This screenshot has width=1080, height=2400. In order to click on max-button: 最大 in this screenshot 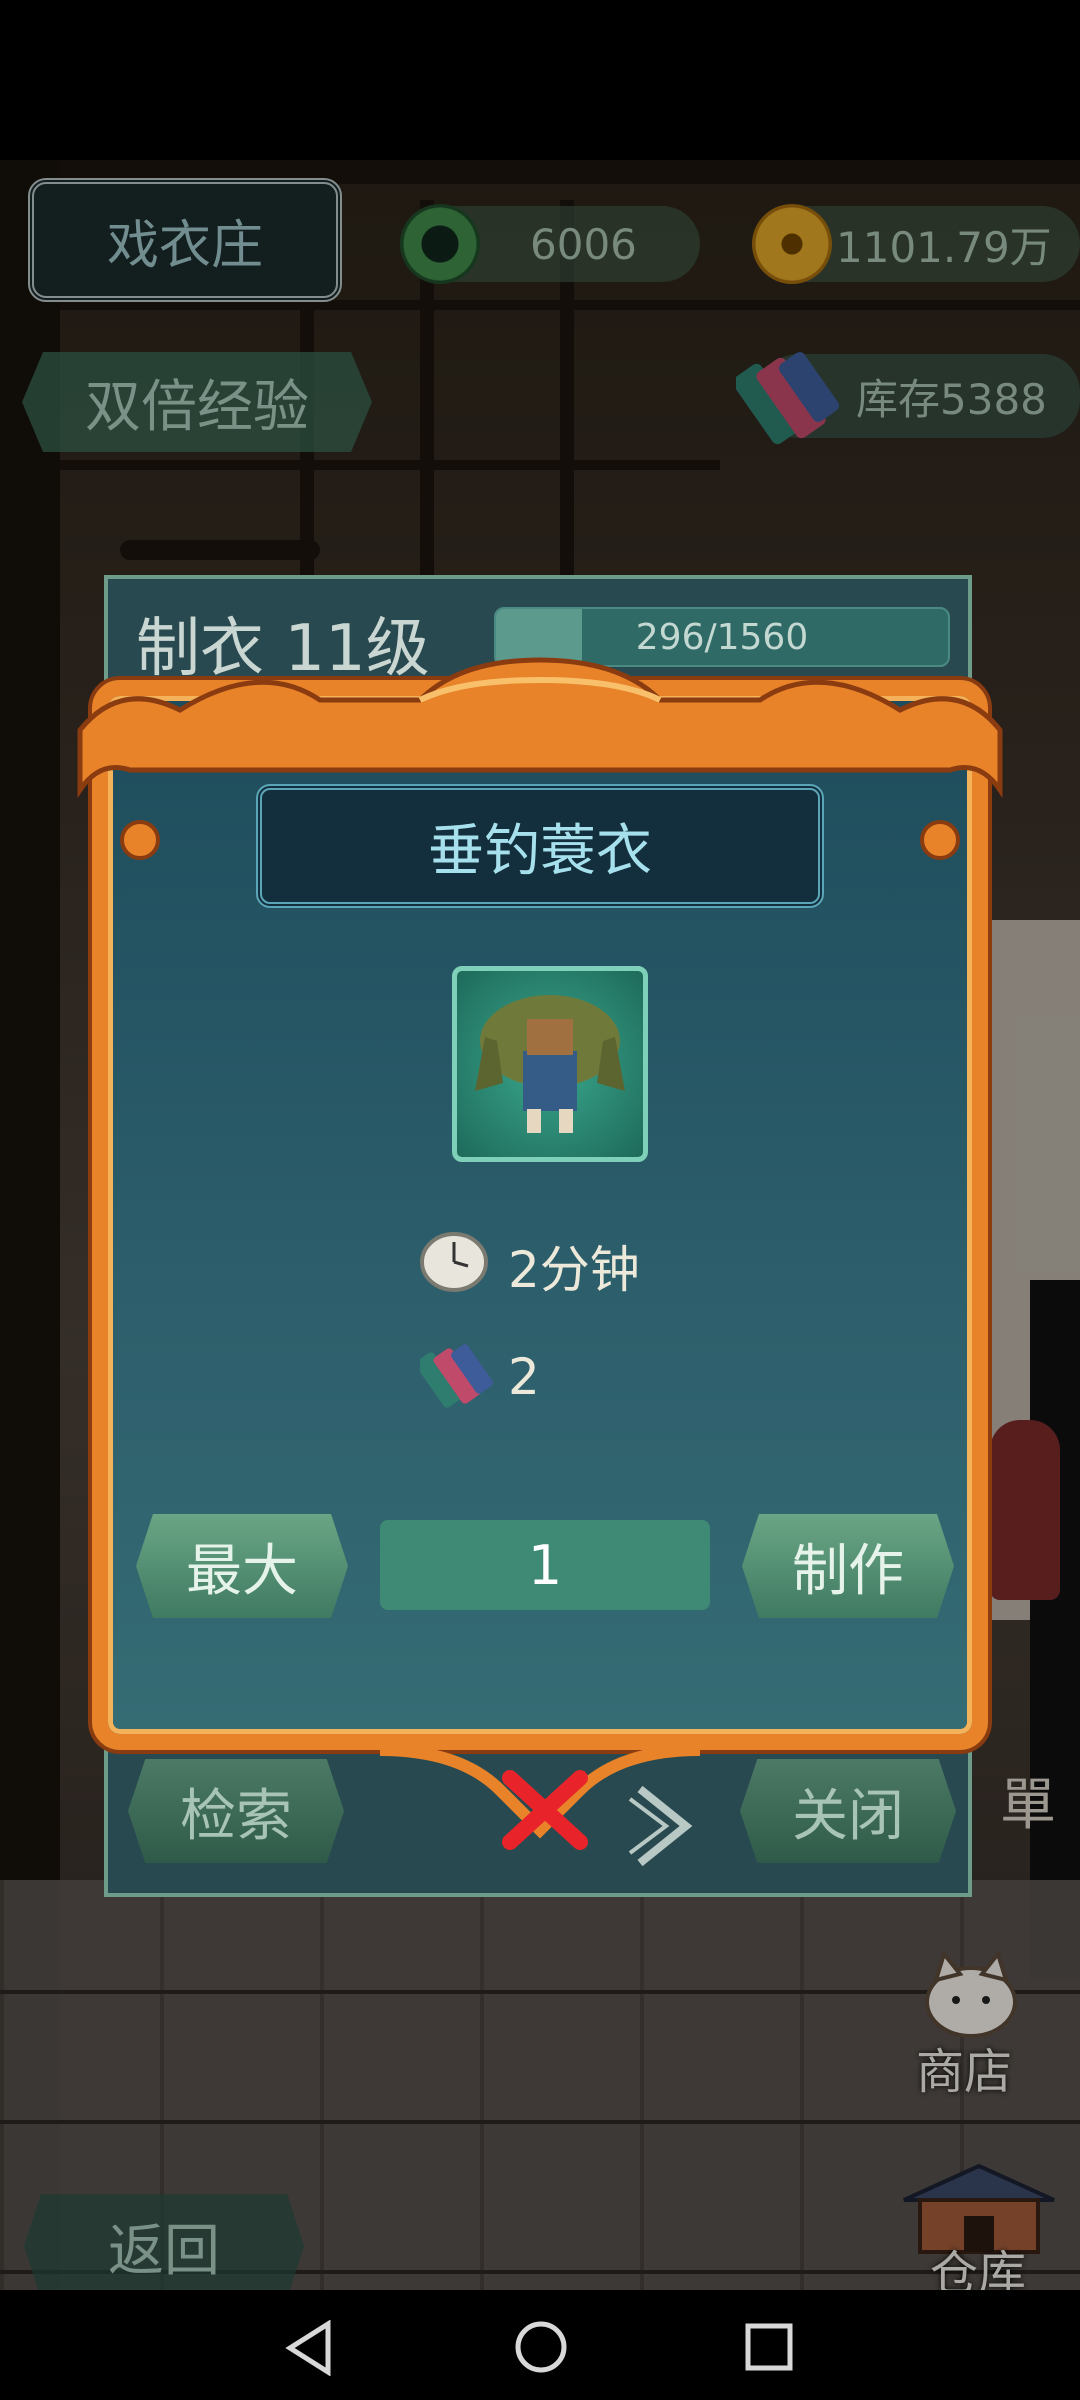, I will do `click(242, 1566)`.